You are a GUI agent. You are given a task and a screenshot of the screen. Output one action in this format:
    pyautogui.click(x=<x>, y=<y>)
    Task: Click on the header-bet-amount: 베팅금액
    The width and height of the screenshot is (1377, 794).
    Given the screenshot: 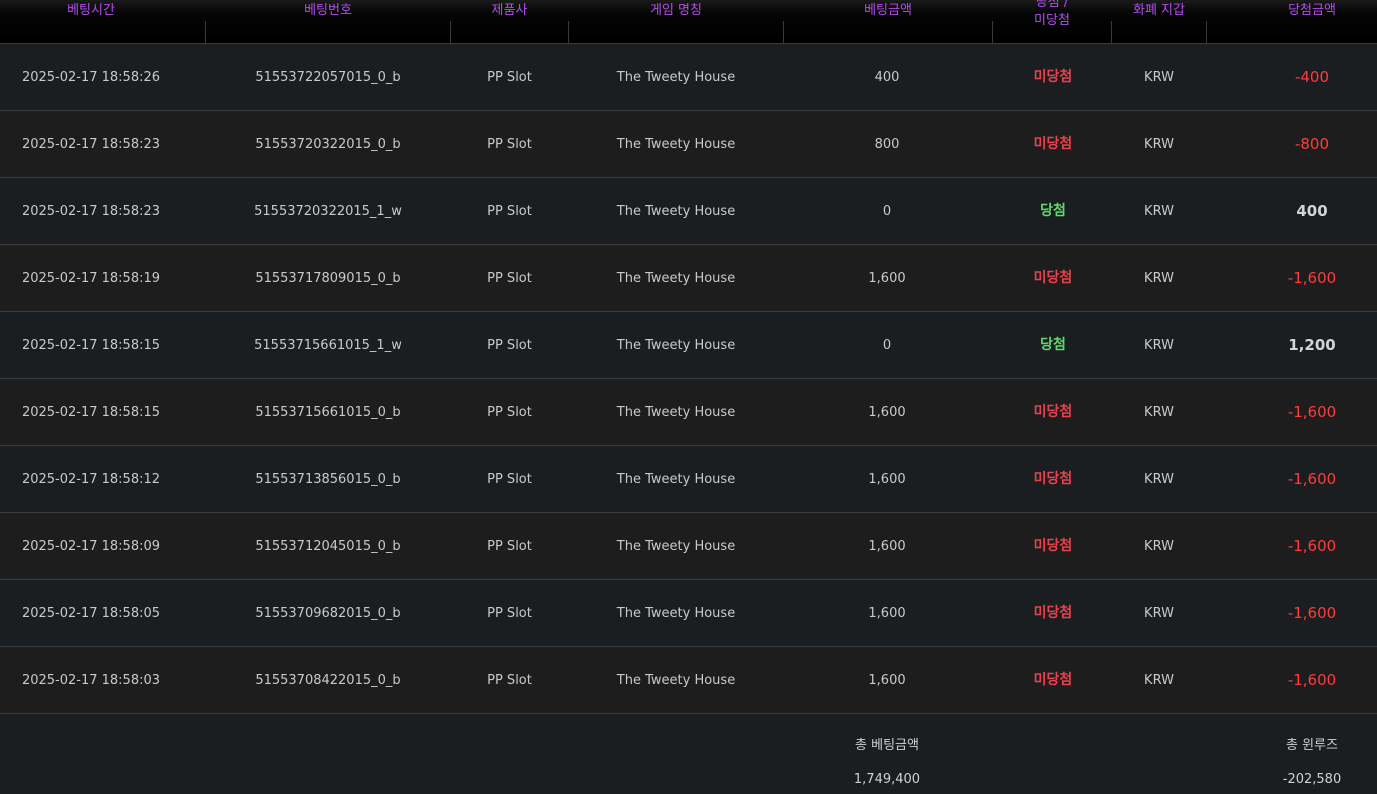 What is the action you would take?
    pyautogui.click(x=888, y=21)
    